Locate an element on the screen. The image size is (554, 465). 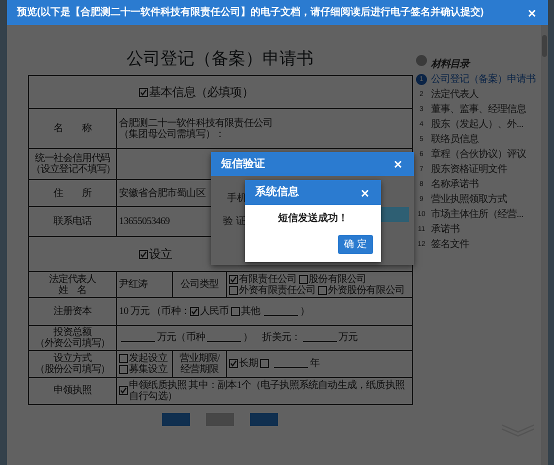
field-value: 尹红涛 is located at coordinates (133, 284).